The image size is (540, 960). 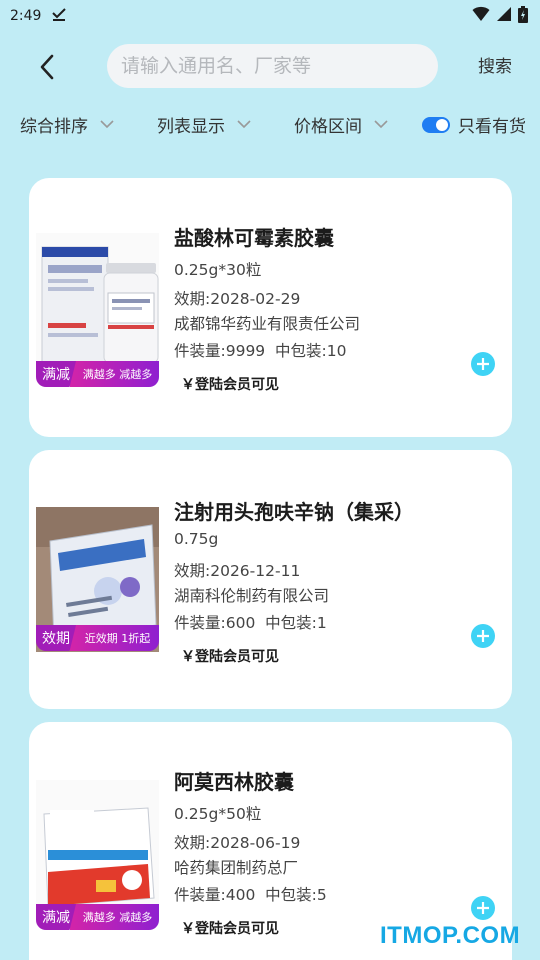 I want to click on product-manufacturer: 成都锦华药业有限责任公司, so click(x=267, y=324).